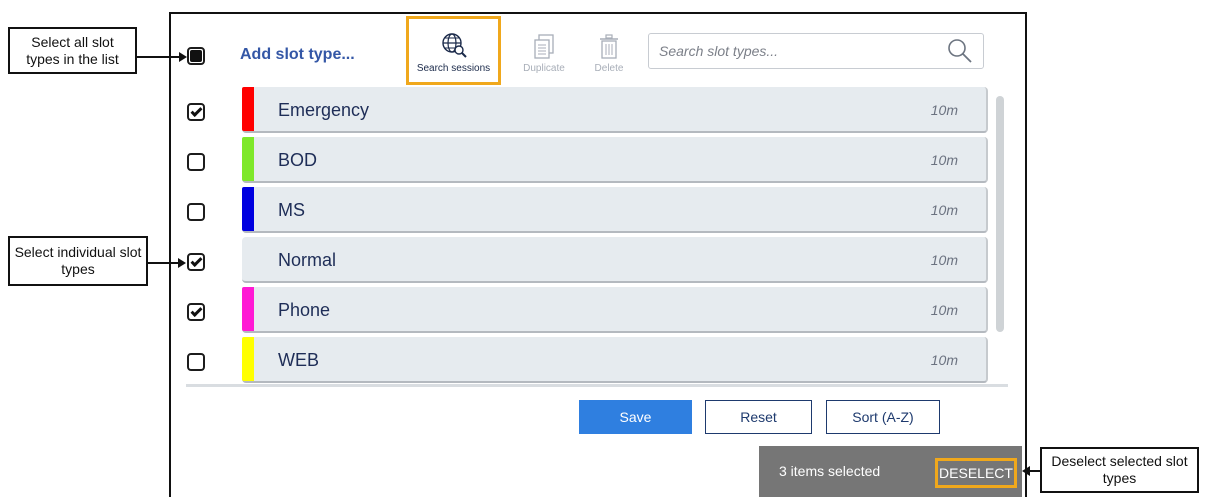  What do you see at coordinates (615, 310) in the screenshot?
I see `slot-type-row: Phone 10m` at bounding box center [615, 310].